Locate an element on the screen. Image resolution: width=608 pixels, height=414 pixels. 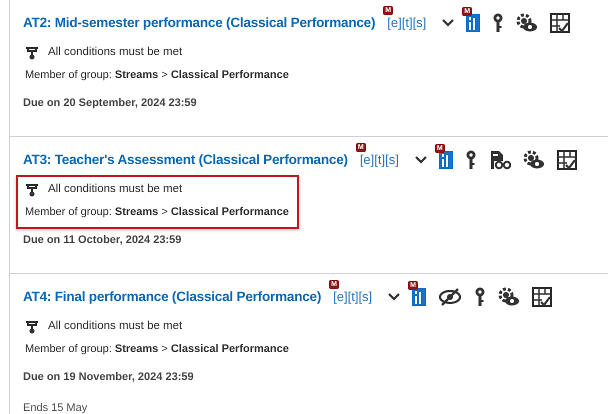
assignment-link: AT4: Final performance (Classical Performance) is located at coordinates (172, 297).